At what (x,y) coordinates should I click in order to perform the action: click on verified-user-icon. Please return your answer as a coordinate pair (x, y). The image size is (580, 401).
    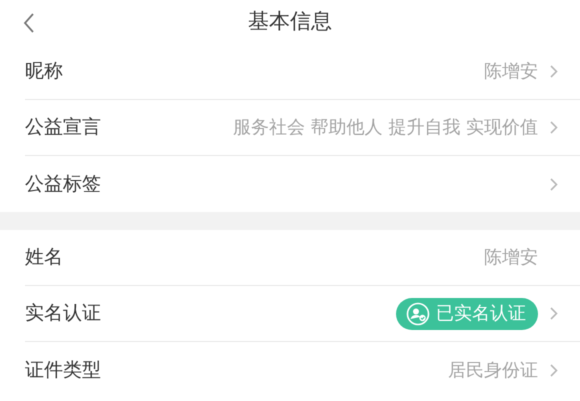
    Looking at the image, I should click on (418, 314).